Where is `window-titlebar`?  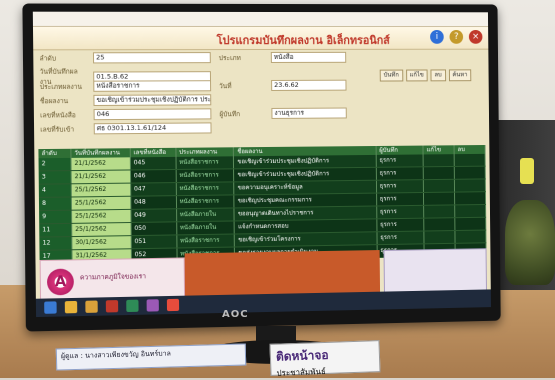 window-titlebar is located at coordinates (260, 19).